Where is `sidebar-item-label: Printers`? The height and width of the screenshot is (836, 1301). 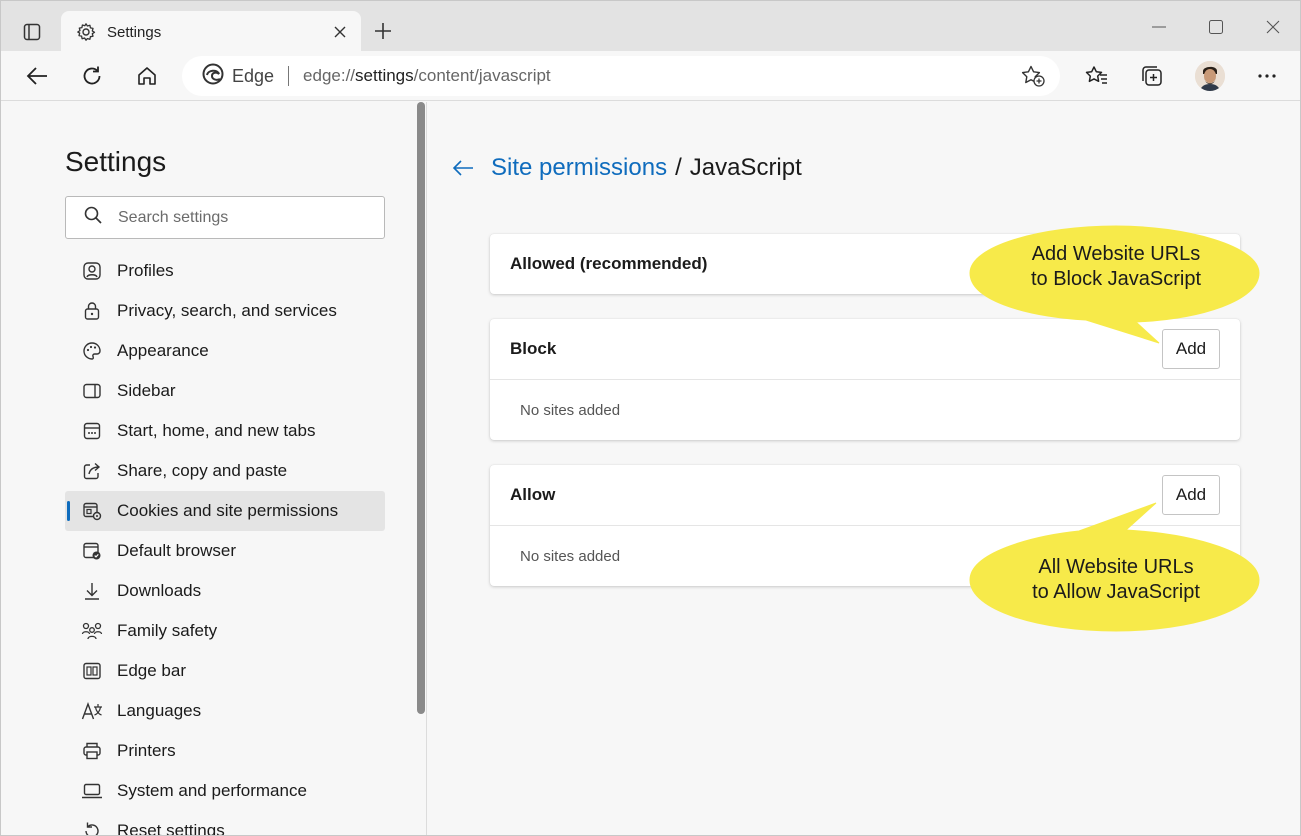 sidebar-item-label: Printers is located at coordinates (146, 750).